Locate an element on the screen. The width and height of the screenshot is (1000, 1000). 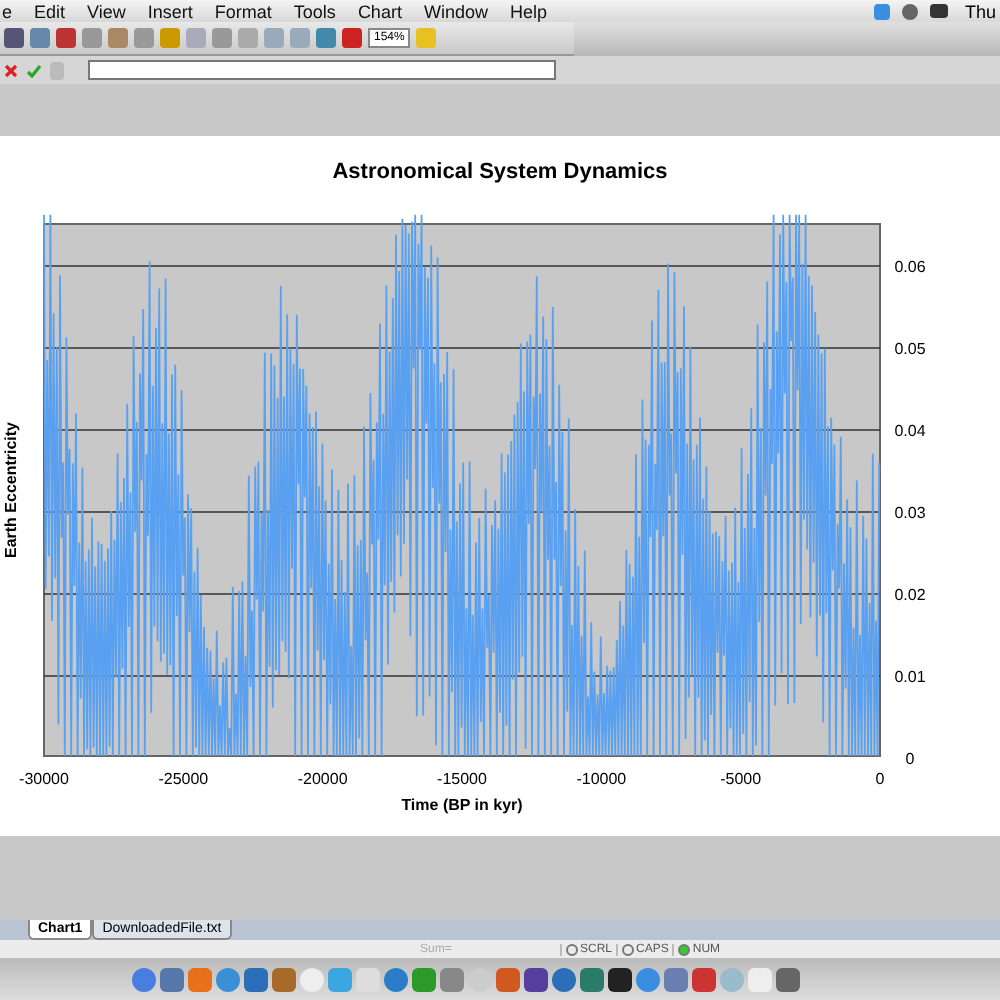
menu-item: Chart is located at coordinates (379, 11).